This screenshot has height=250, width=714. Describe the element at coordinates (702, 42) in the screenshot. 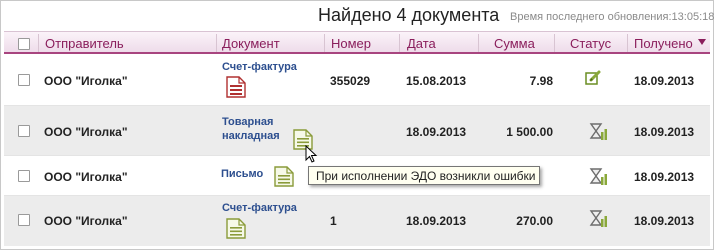

I see `sort-descending-icon` at that location.